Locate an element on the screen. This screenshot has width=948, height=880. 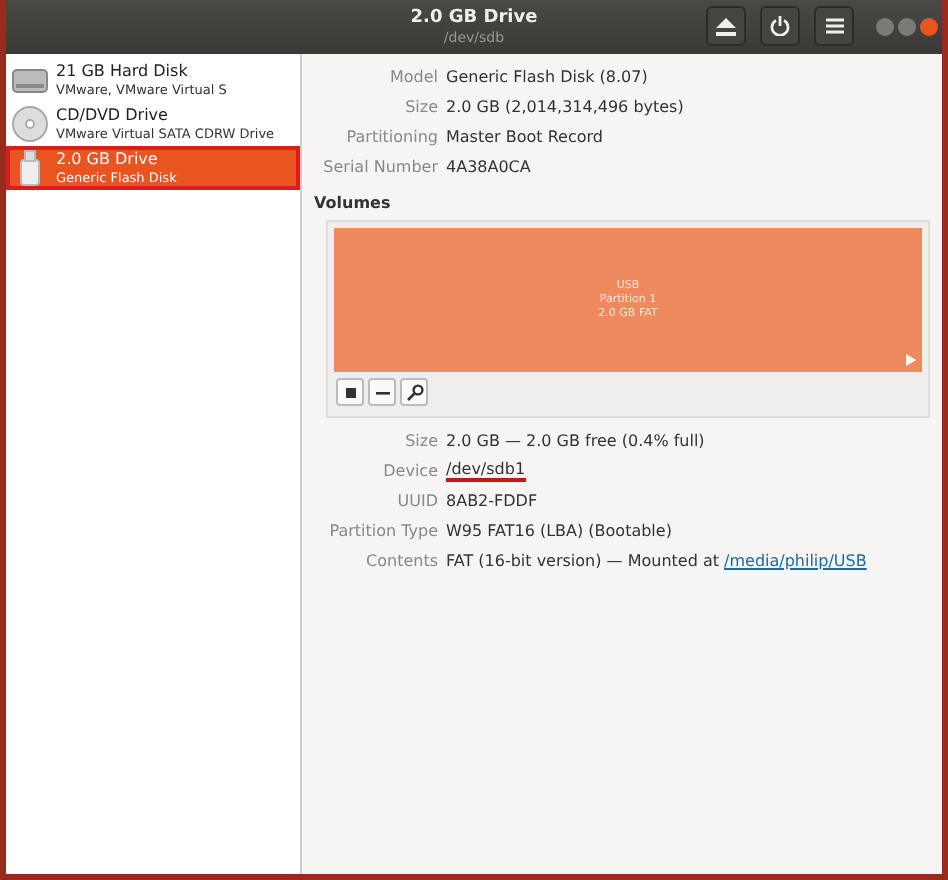
property-value: Master Boot Record is located at coordinates (524, 137).